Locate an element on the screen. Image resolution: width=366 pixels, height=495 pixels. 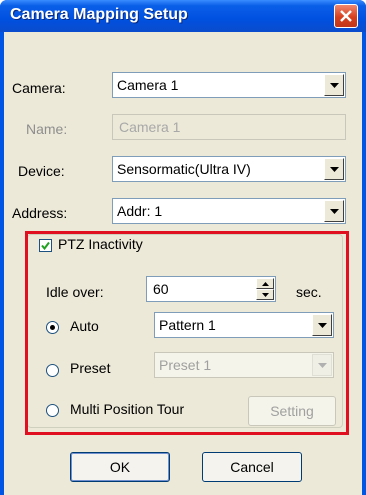
device-dropdown-arrow is located at coordinates (334, 169).